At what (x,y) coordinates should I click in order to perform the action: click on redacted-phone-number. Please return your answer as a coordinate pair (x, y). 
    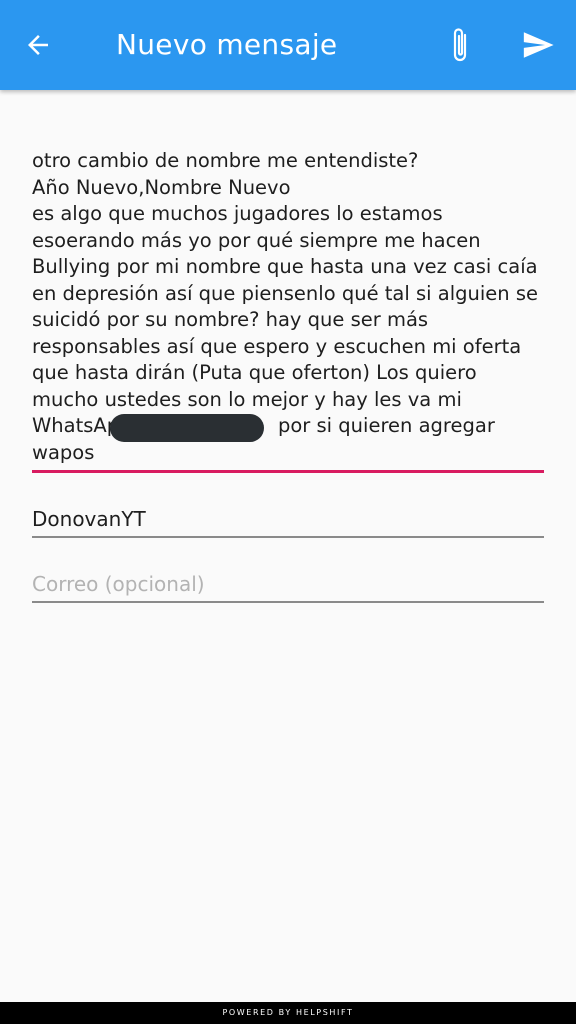
    Looking at the image, I should click on (187, 428).